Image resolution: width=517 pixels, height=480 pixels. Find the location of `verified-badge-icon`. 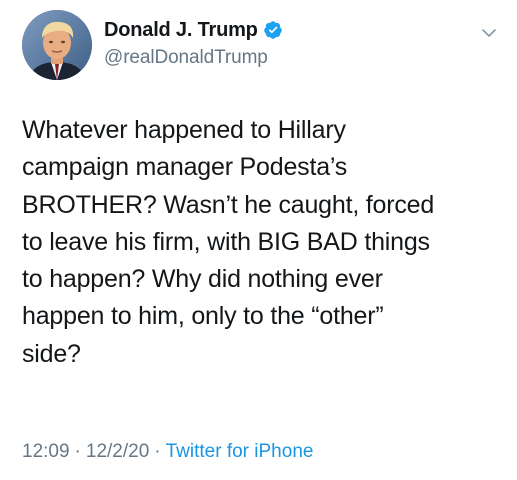

verified-badge-icon is located at coordinates (273, 30).